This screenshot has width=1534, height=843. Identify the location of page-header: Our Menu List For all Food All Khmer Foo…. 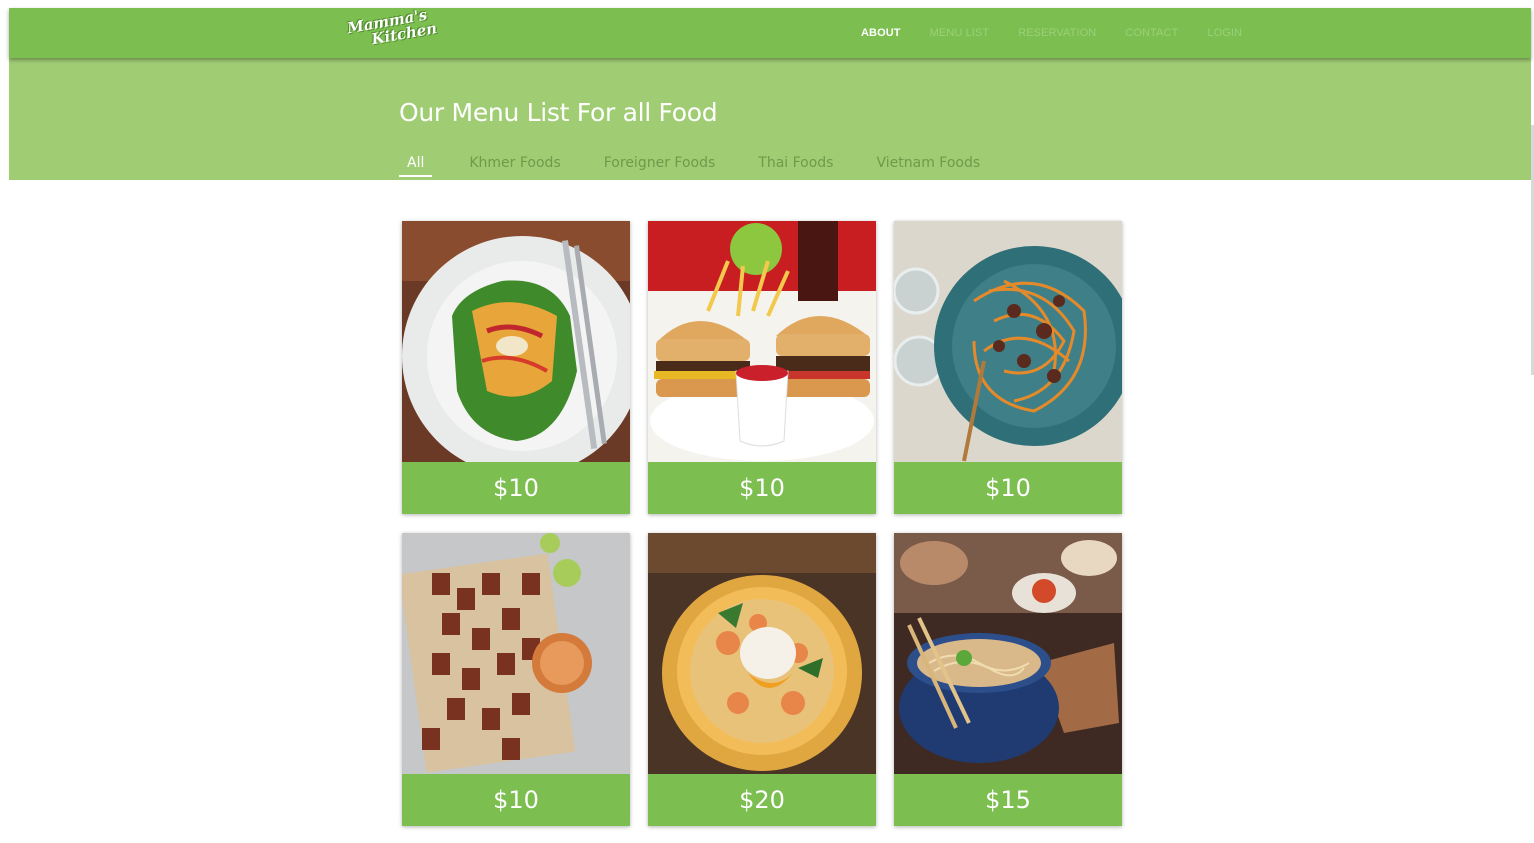
(770, 119).